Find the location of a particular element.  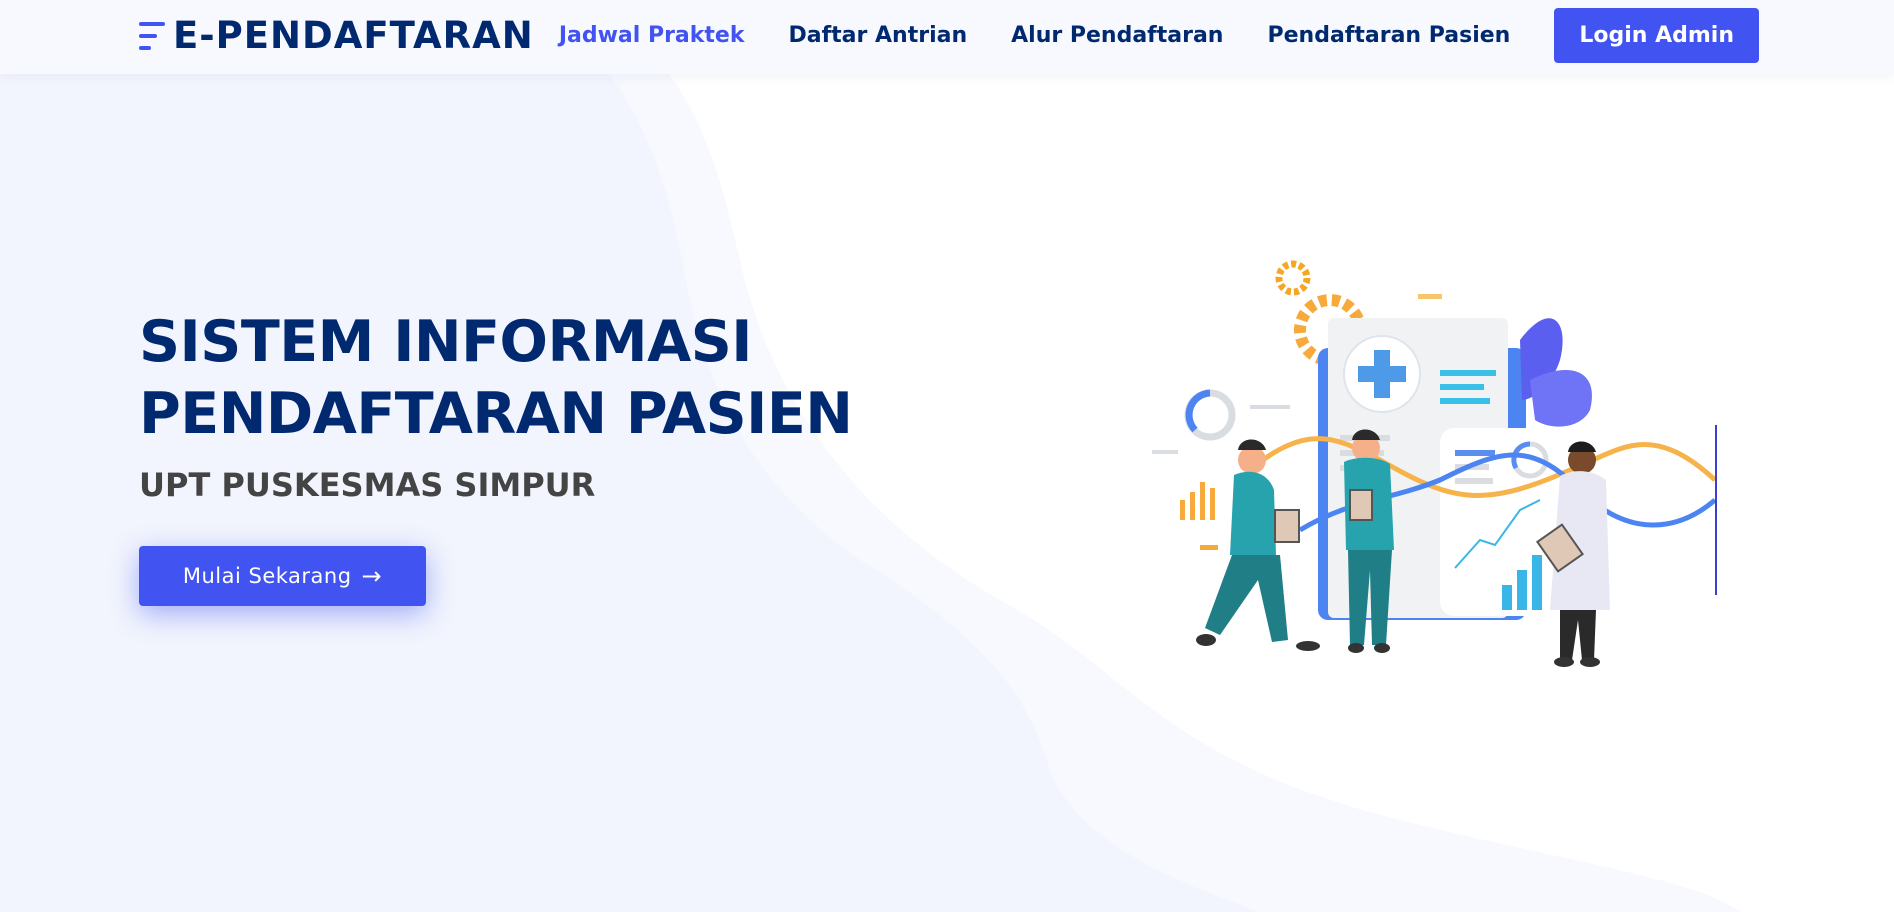

brand-logo: E-PENDAFTARAN is located at coordinates (336, 36).